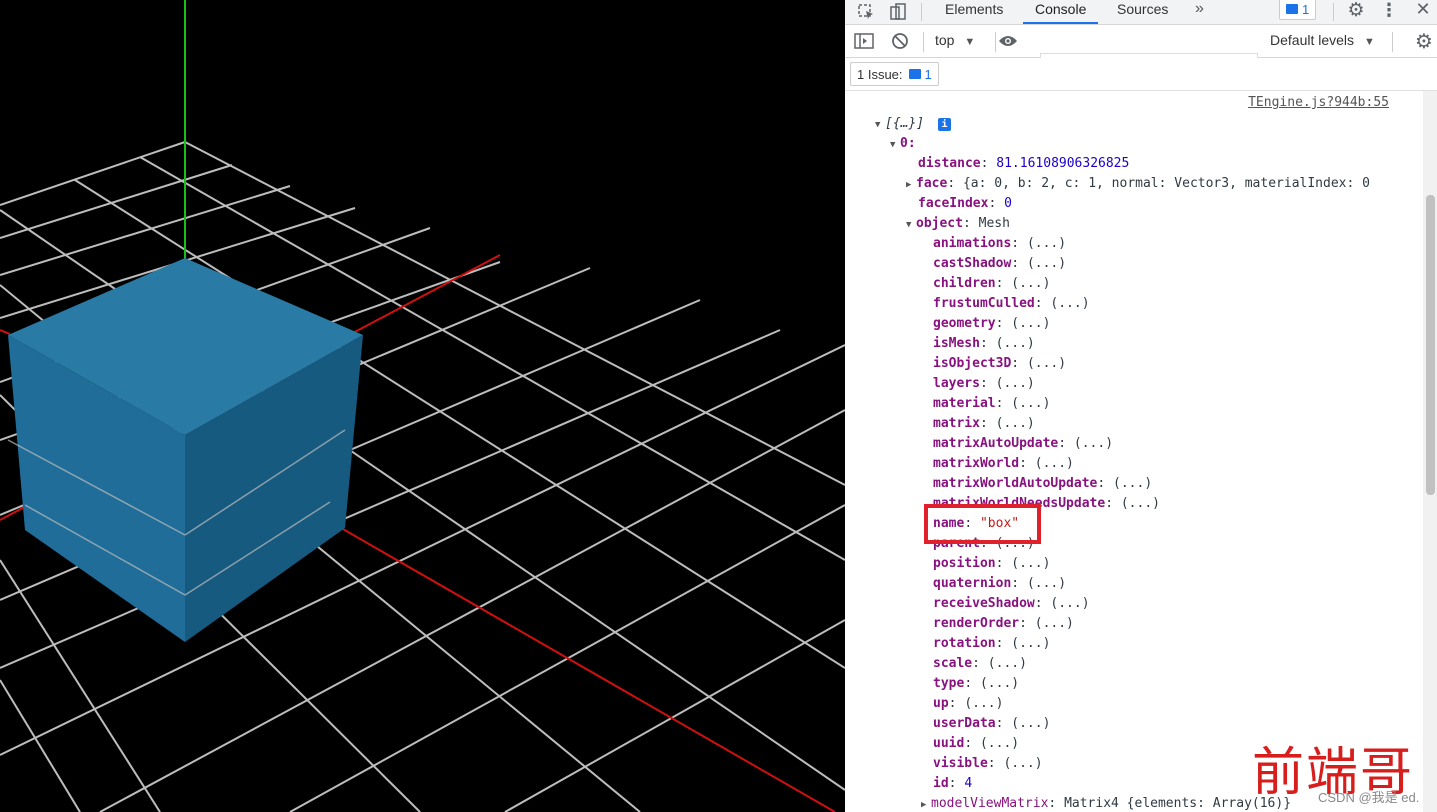  I want to click on prop-id: id: 4, so click(953, 783).